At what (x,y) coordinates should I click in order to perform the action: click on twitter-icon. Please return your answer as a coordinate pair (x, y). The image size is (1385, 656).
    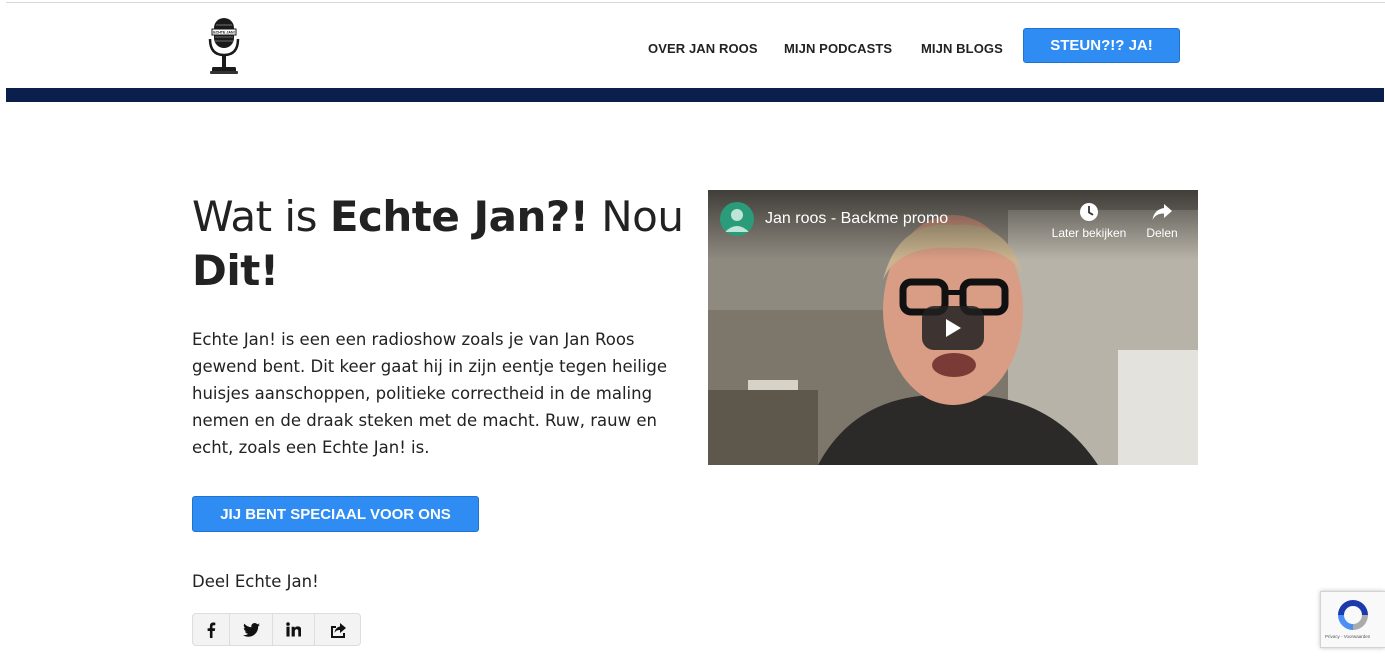
    Looking at the image, I should click on (251, 629).